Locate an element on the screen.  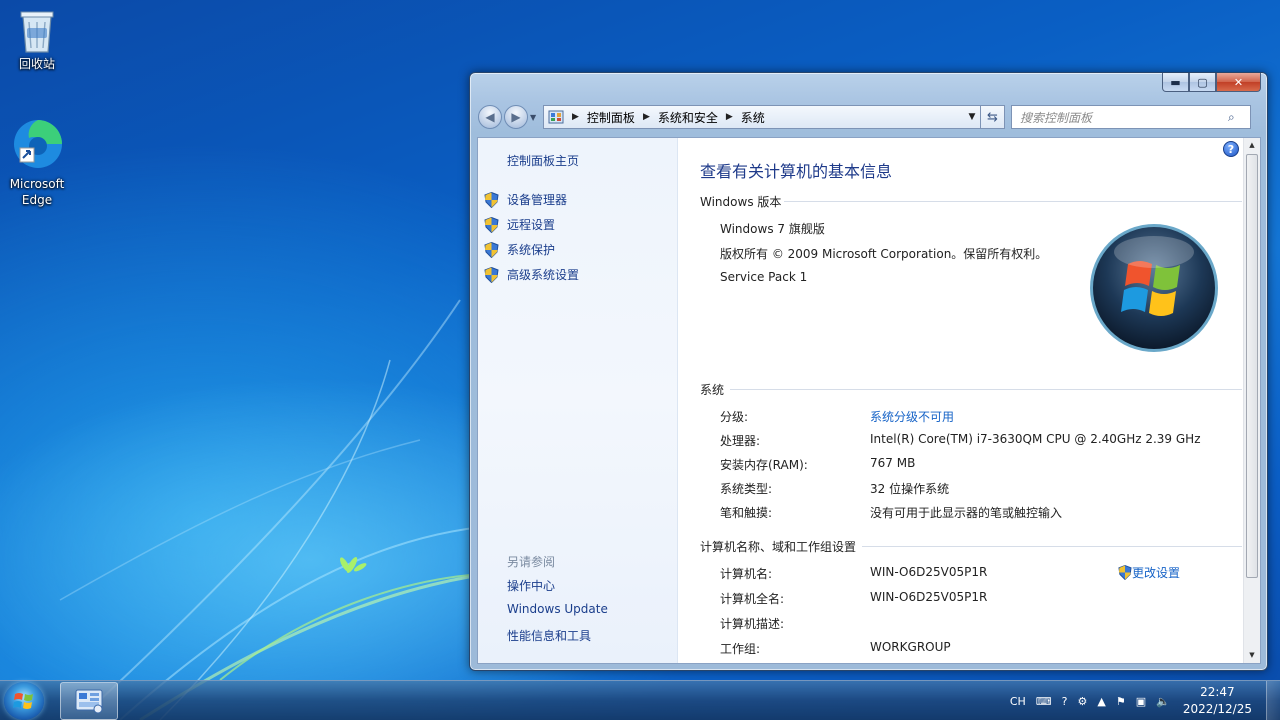
navigation-bar: ◀ ▶ ▼ ▶ 控制面板 ▶ 系统和安全 ▶ 系统 ▼ ⇆ 搜索控制面板 ⌕ is located at coordinates (868, 117).